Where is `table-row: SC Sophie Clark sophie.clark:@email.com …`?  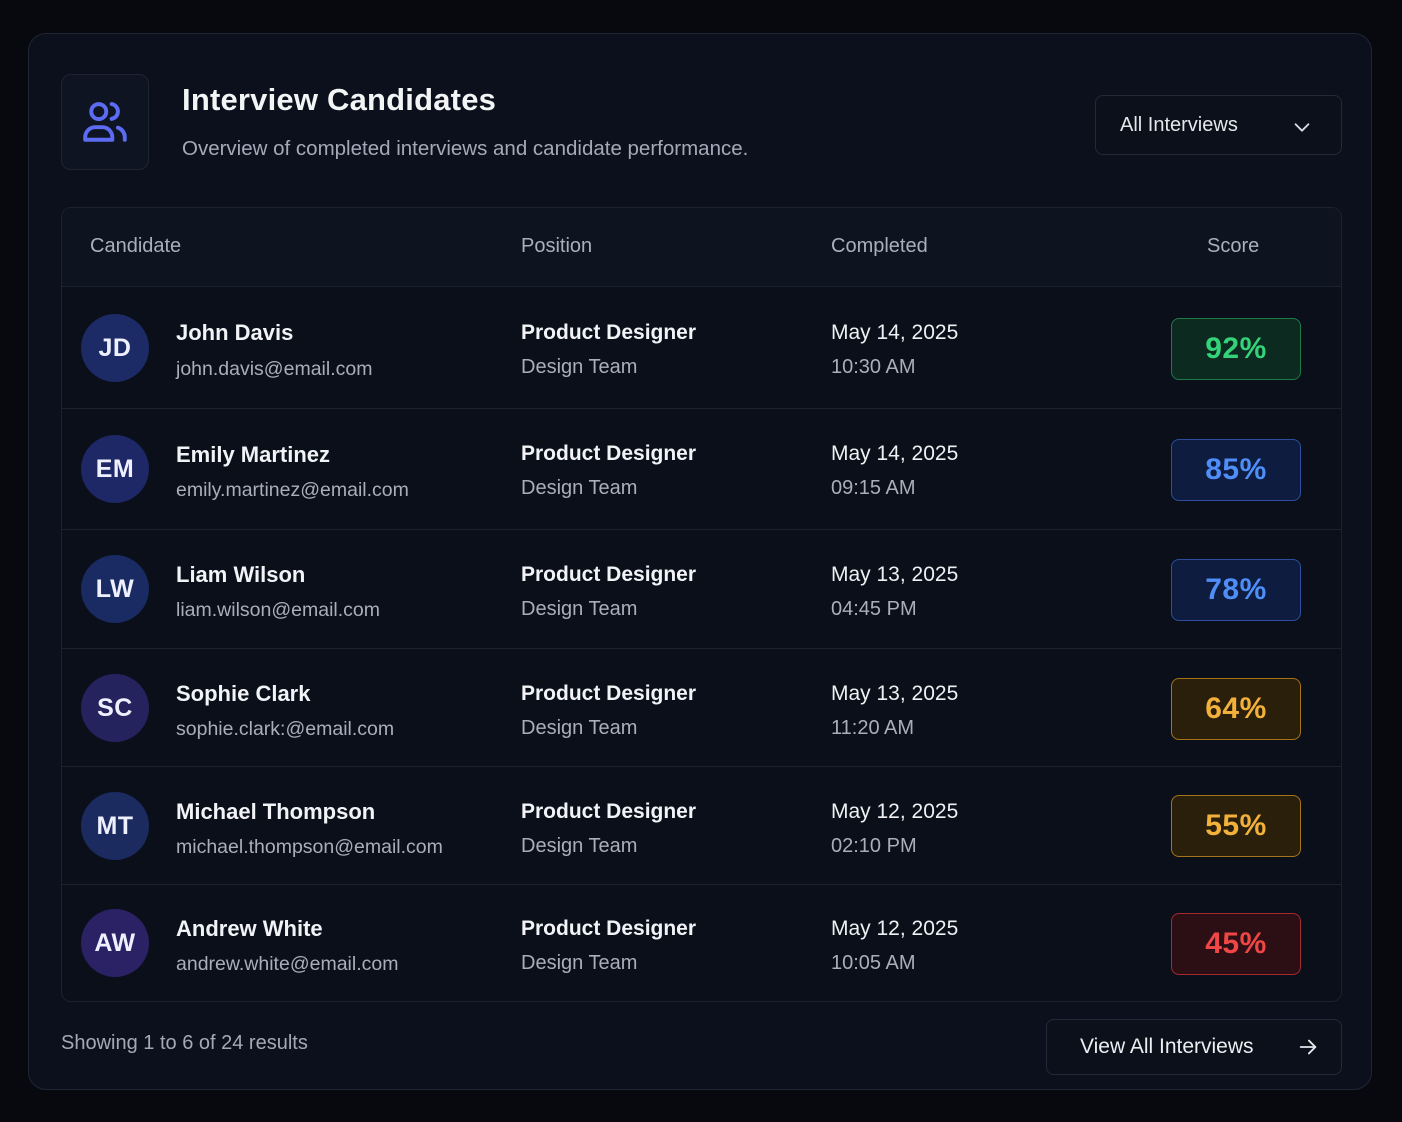
table-row: SC Sophie Clark sophie.clark:@email.com … is located at coordinates (701, 708).